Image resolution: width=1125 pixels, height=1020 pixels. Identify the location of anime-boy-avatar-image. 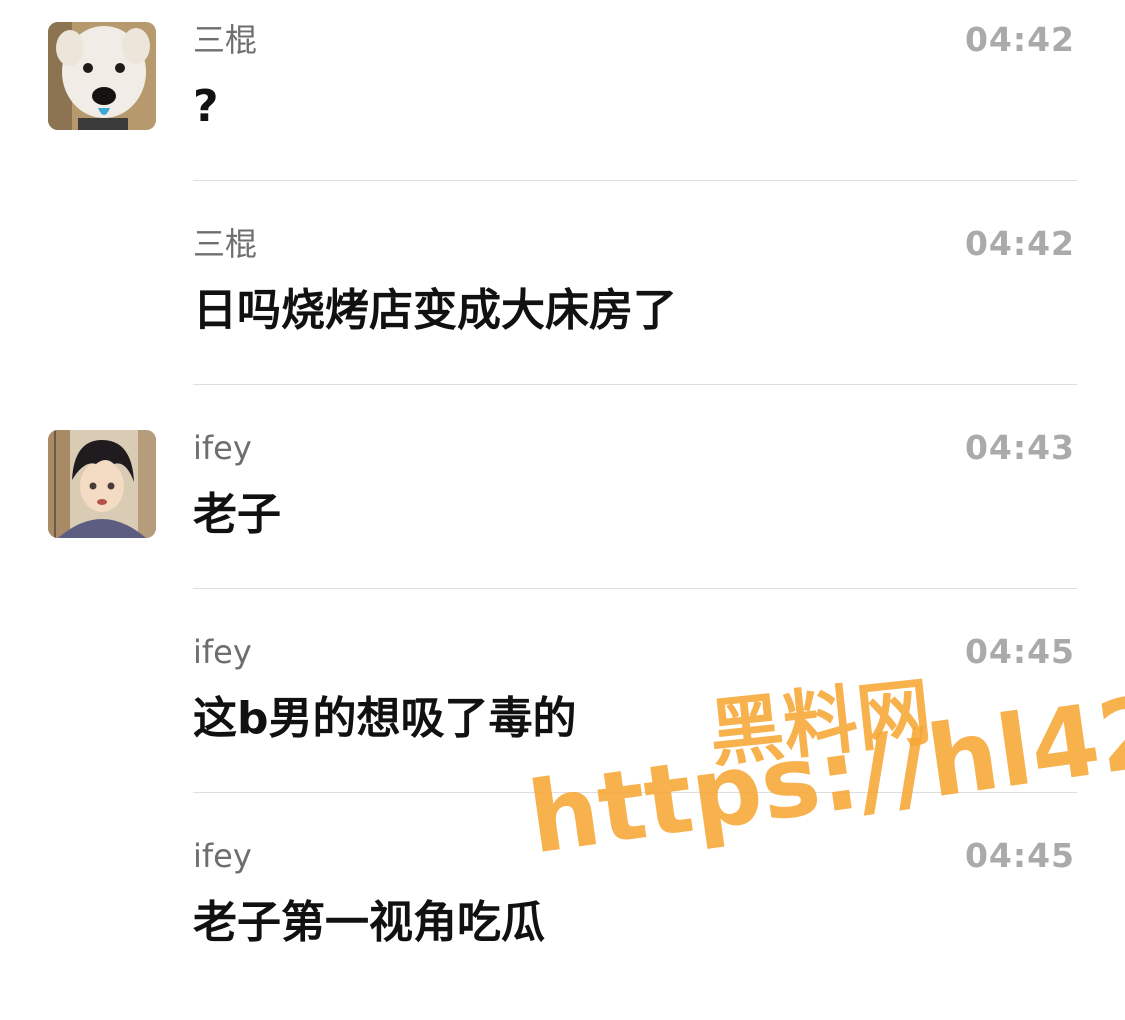
(102, 484).